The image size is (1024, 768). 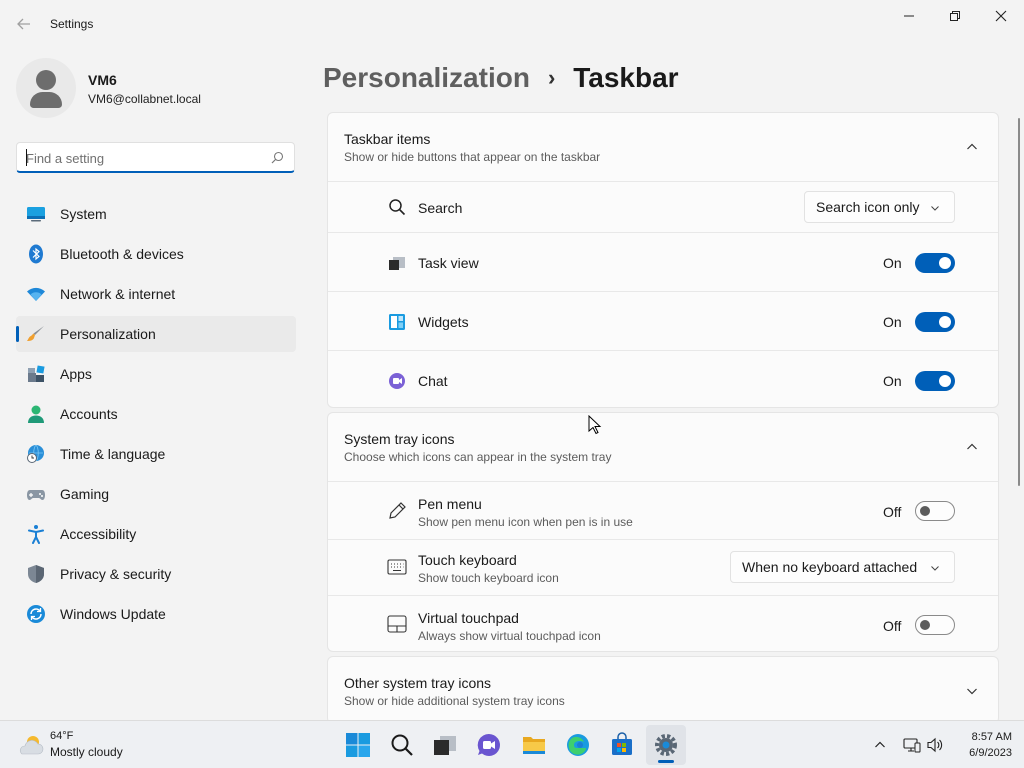 What do you see at coordinates (443, 322) in the screenshot?
I see `setting-label: Widgets` at bounding box center [443, 322].